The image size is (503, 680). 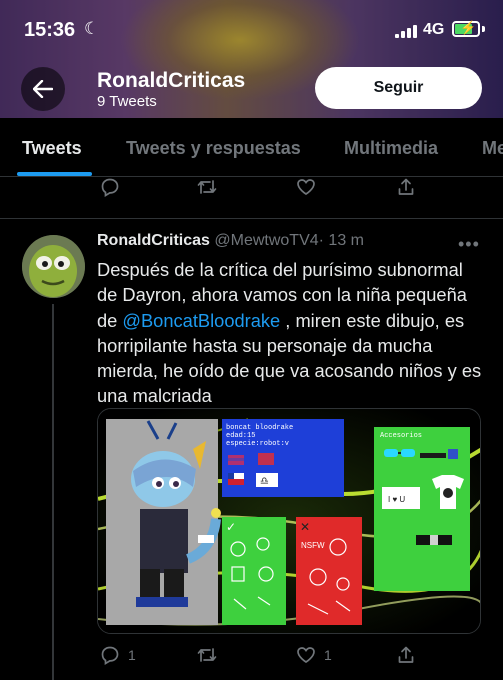 I want to click on likes-check: ✓, so click(x=231, y=527).